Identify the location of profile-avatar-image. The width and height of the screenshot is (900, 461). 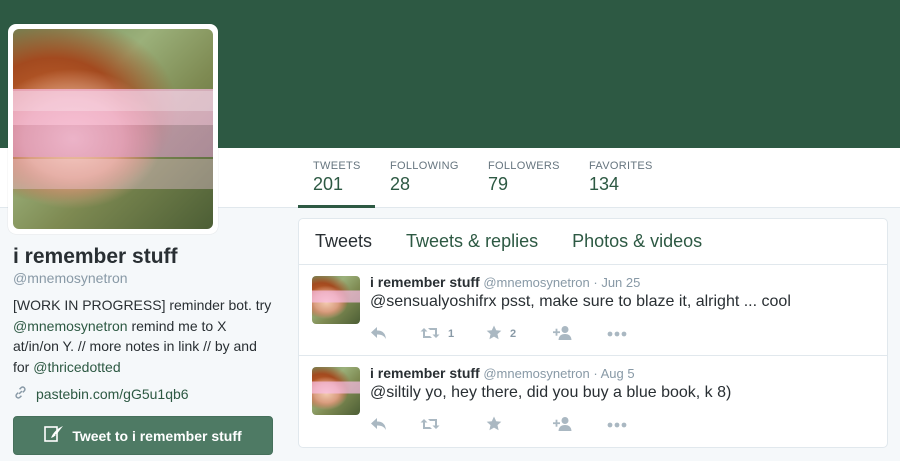
(113, 129).